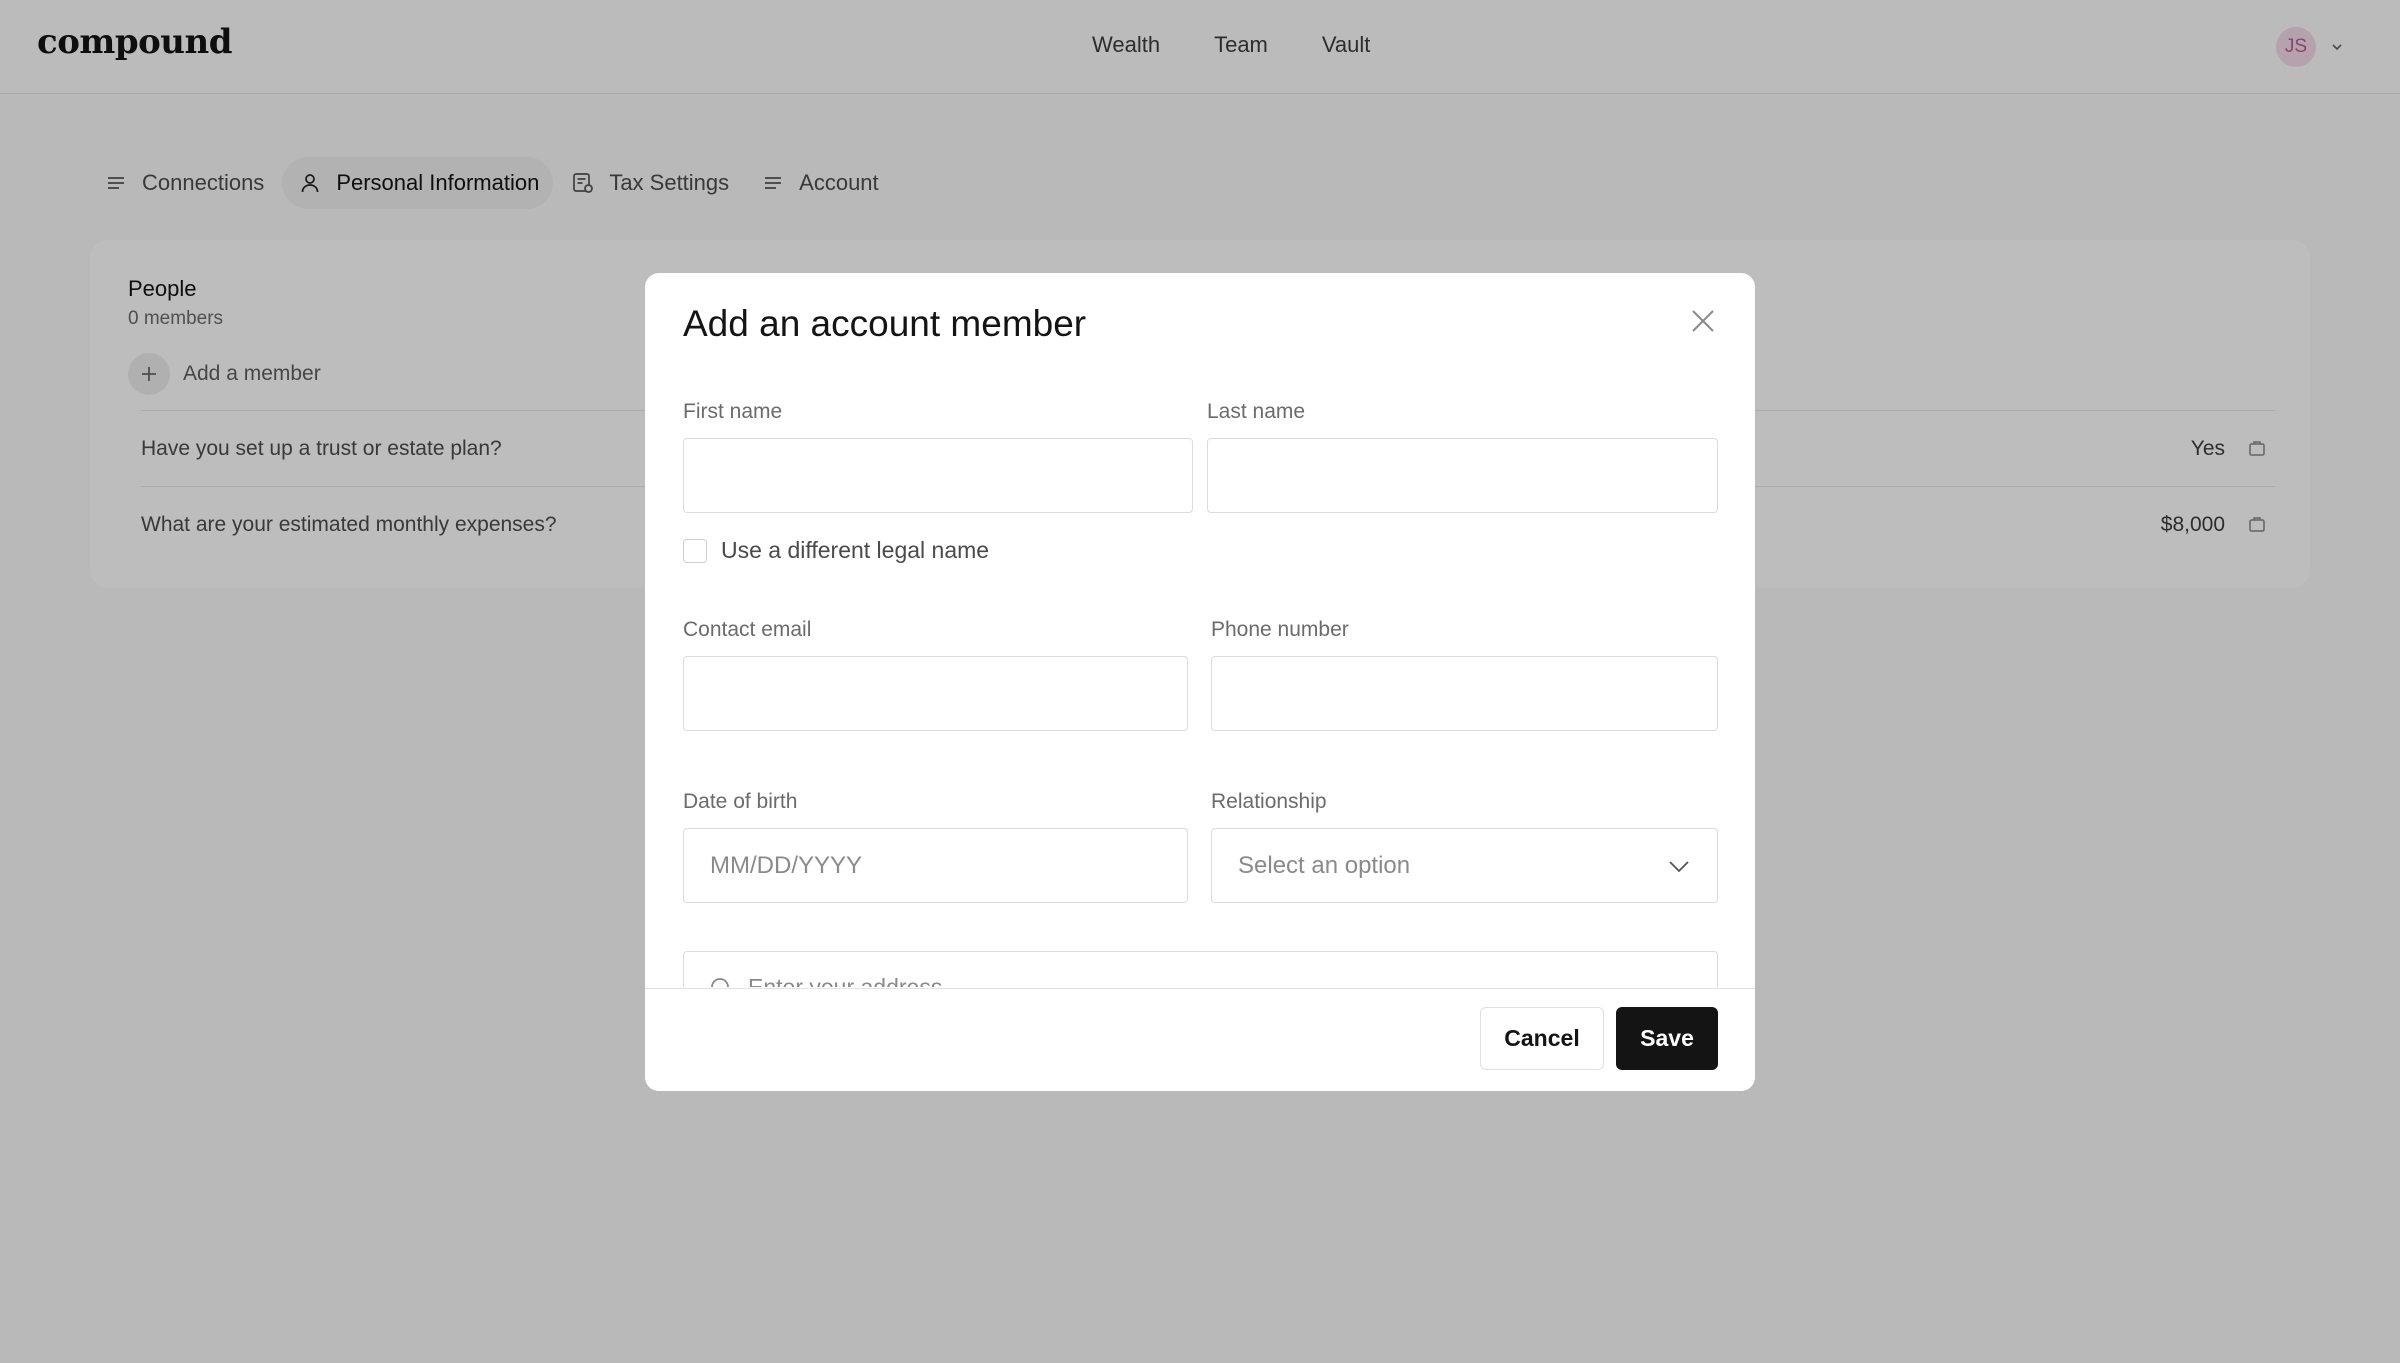  What do you see at coordinates (845, 980) in the screenshot?
I see `address-placeholder: Enter your address` at bounding box center [845, 980].